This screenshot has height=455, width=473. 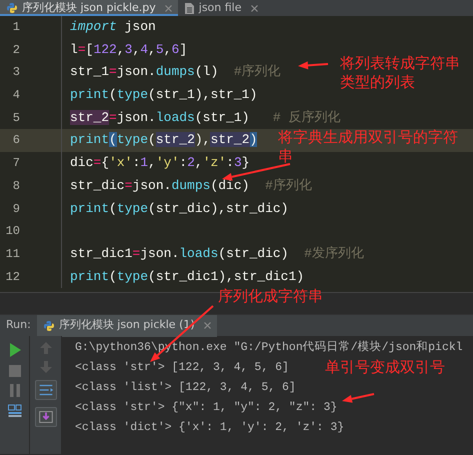 I want to click on code-line: str_dic=json.dumps(dic) #序列化, so click(x=191, y=185).